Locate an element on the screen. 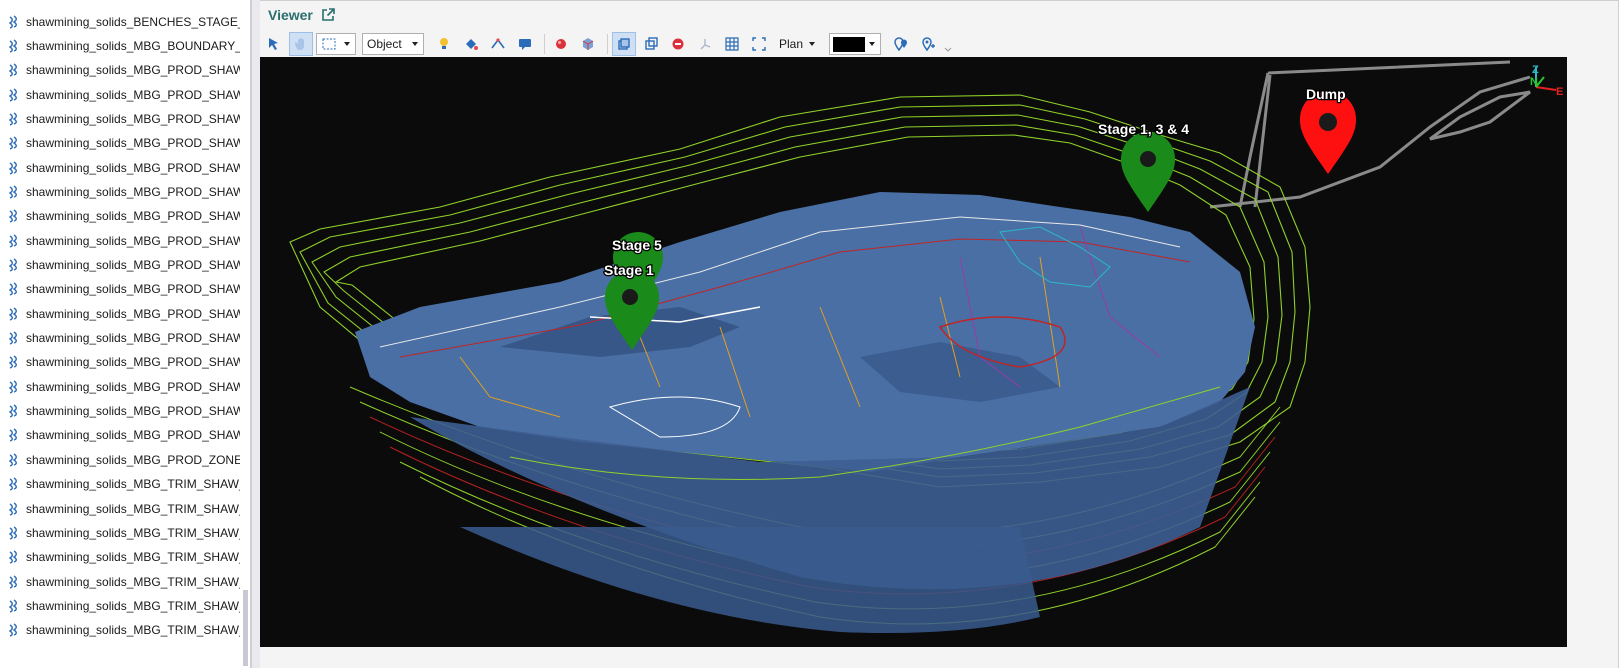 Image resolution: width=1619 pixels, height=668 pixels. annotation-icon is located at coordinates (525, 44).